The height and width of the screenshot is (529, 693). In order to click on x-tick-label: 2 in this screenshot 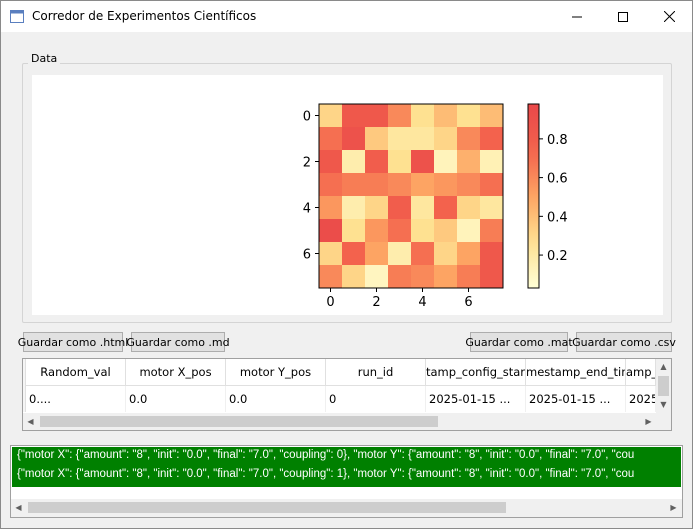, I will do `click(376, 302)`.